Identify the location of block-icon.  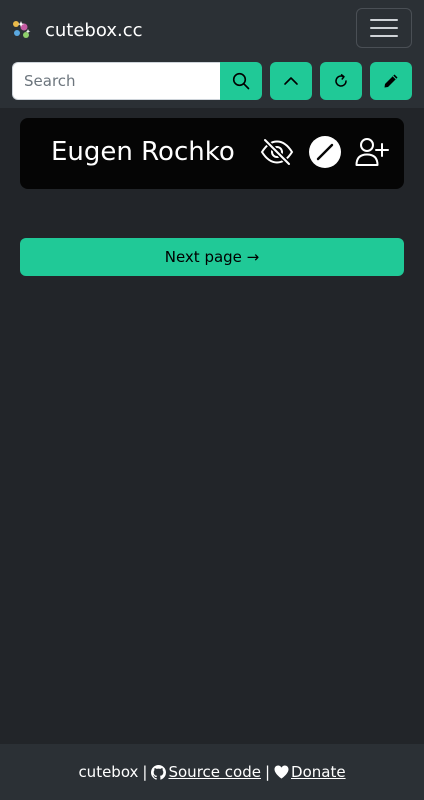
(325, 152).